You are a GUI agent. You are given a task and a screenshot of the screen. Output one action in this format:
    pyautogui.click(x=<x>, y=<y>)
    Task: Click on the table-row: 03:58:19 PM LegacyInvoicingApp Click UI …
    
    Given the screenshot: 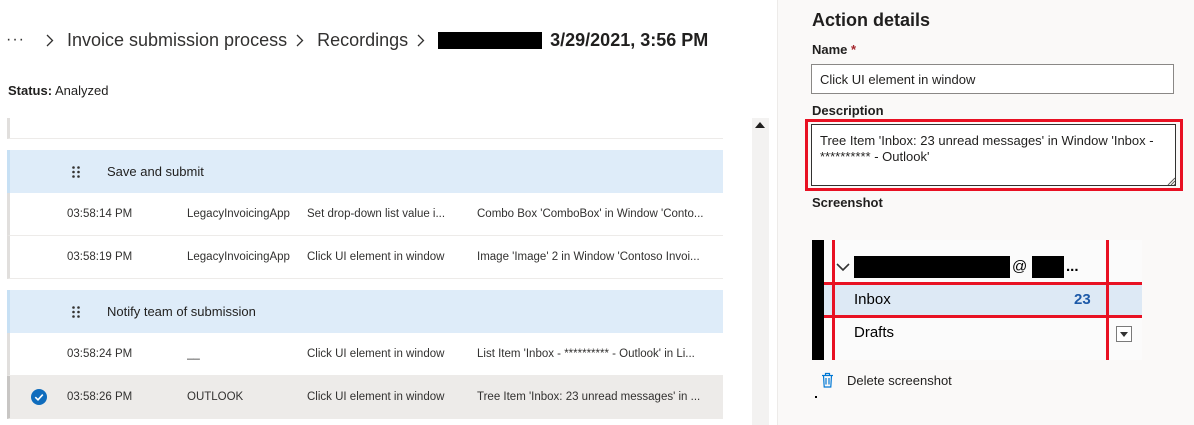 What is the action you would take?
    pyautogui.click(x=365, y=257)
    